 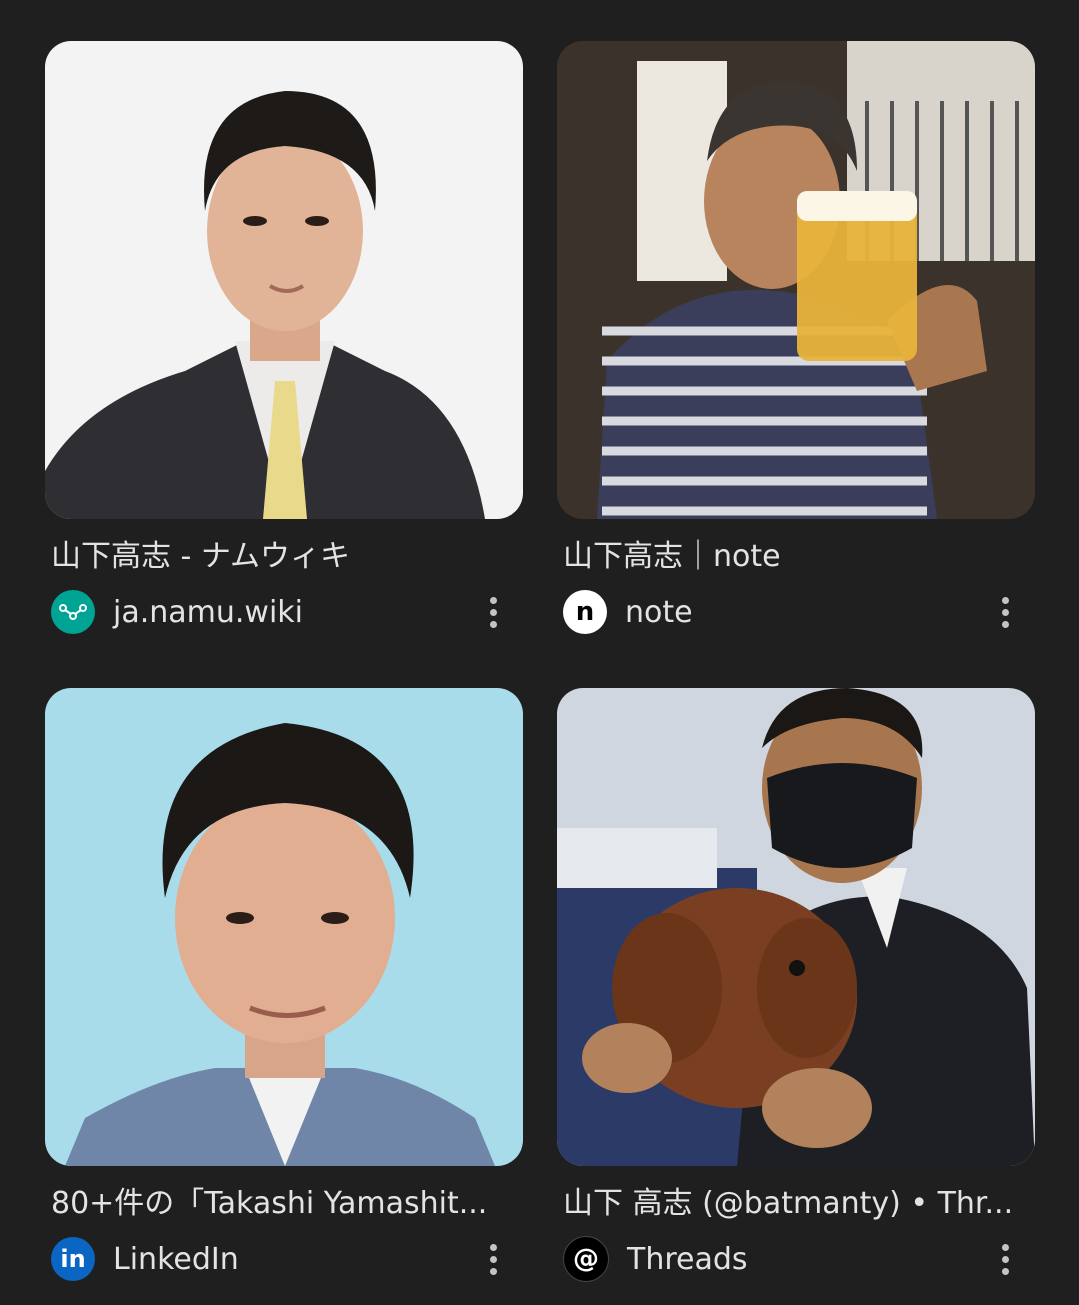 I want to click on namu-wiki-icon, so click(x=73, y=612).